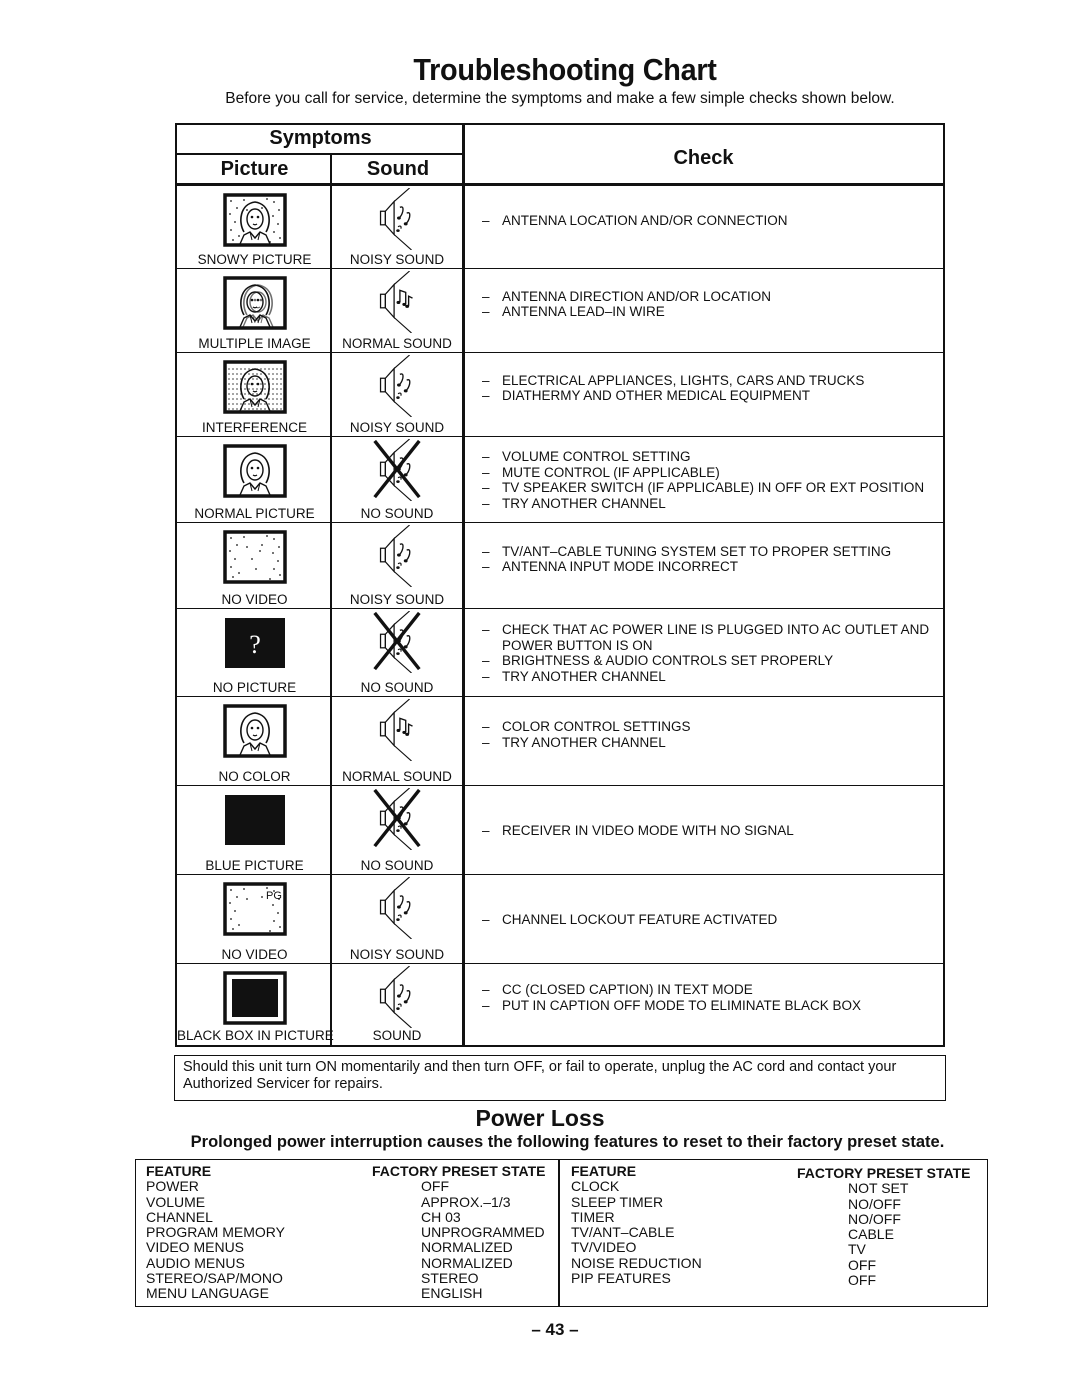 The width and height of the screenshot is (1080, 1391). I want to click on feature-name: VOLUME, so click(176, 1201).